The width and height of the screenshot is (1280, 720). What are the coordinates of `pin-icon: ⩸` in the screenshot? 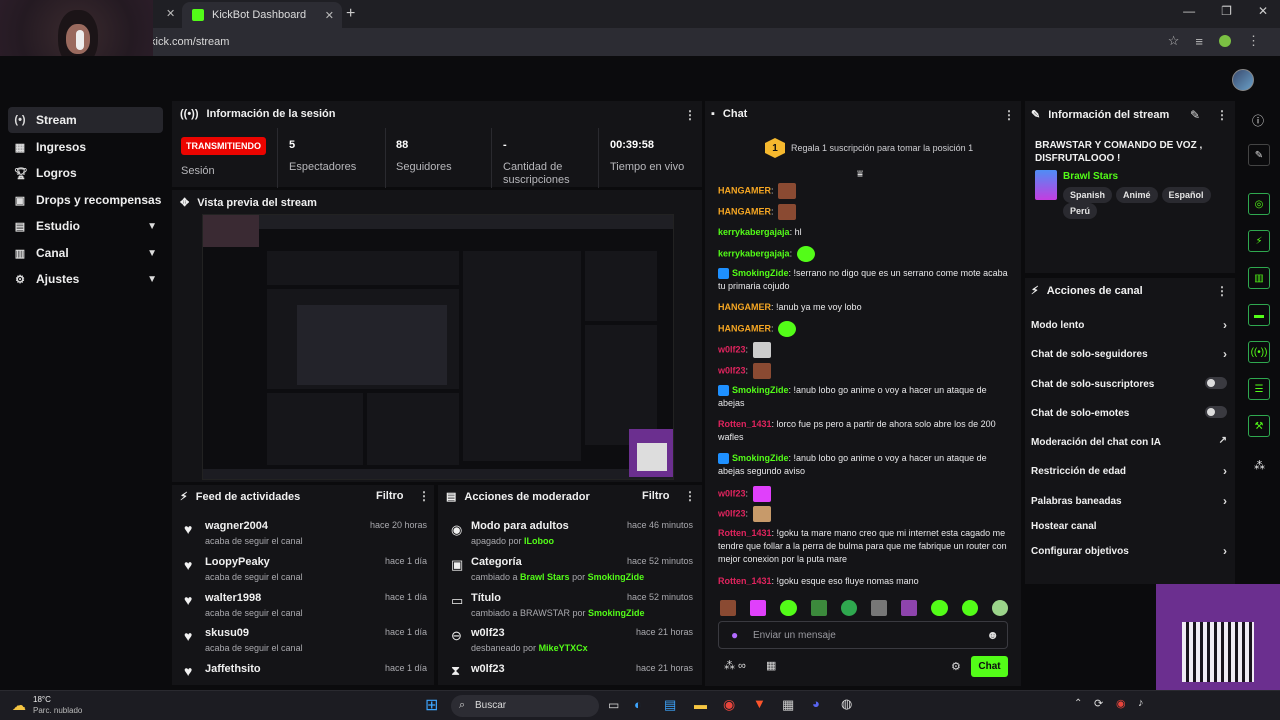 It's located at (860, 174).